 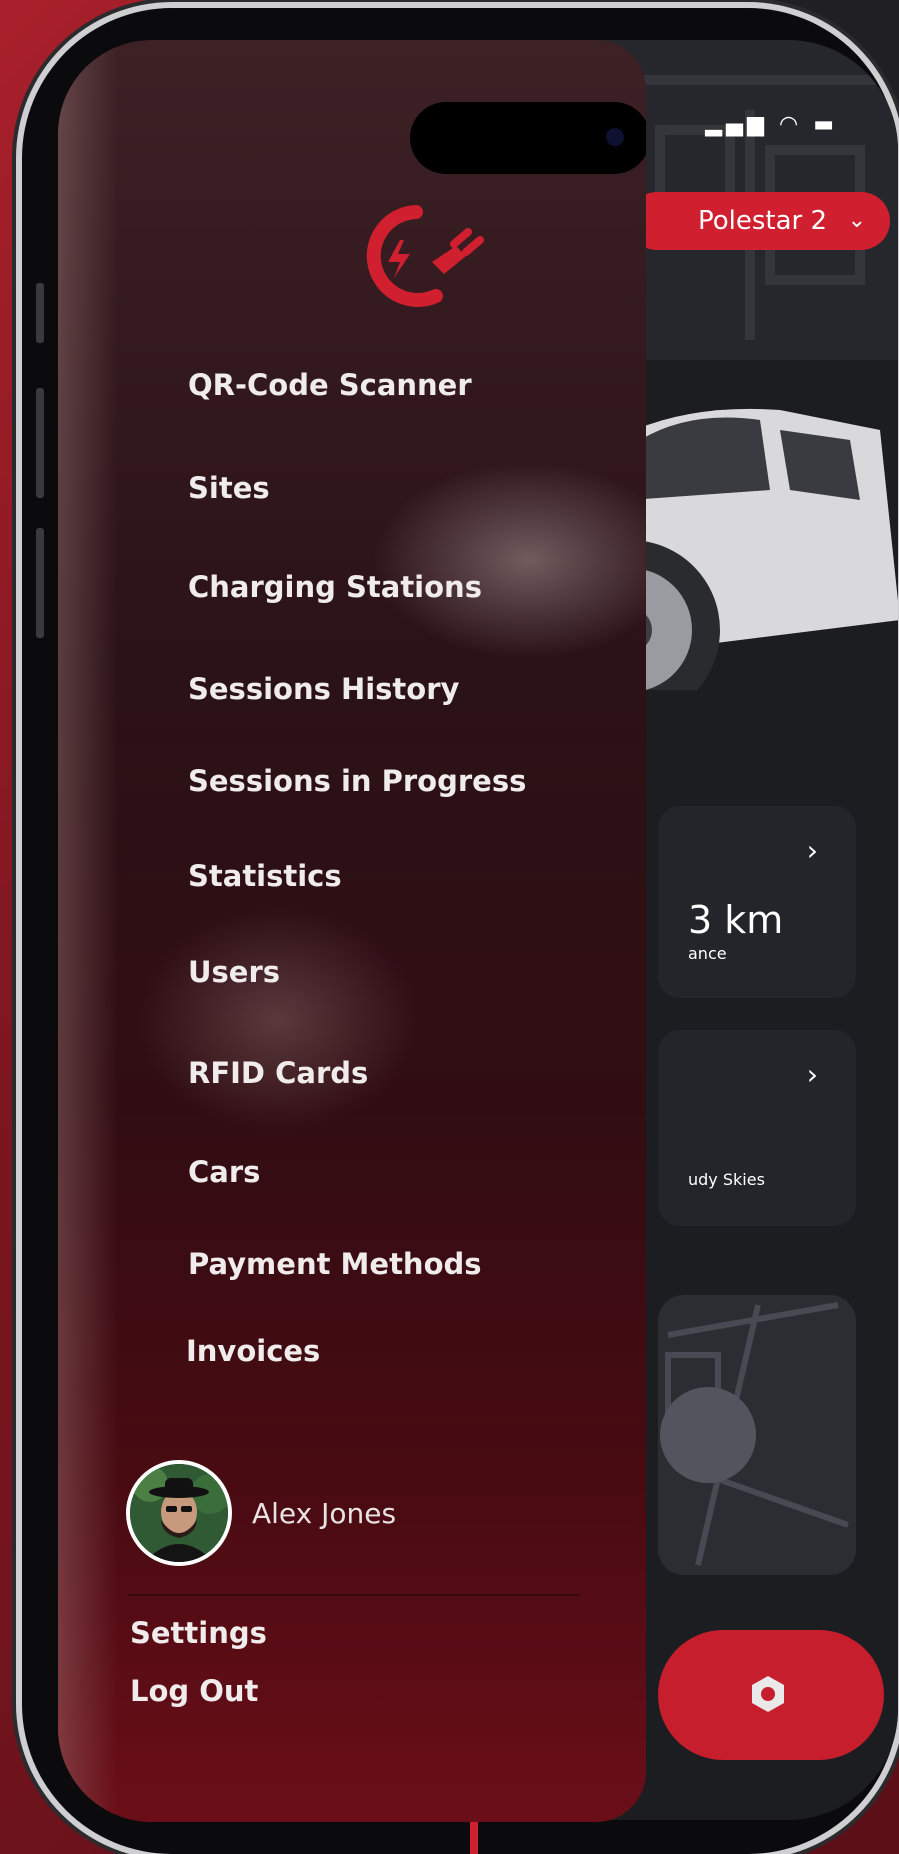 I want to click on menu-item-charging-stations: Charging Stations, so click(x=335, y=587).